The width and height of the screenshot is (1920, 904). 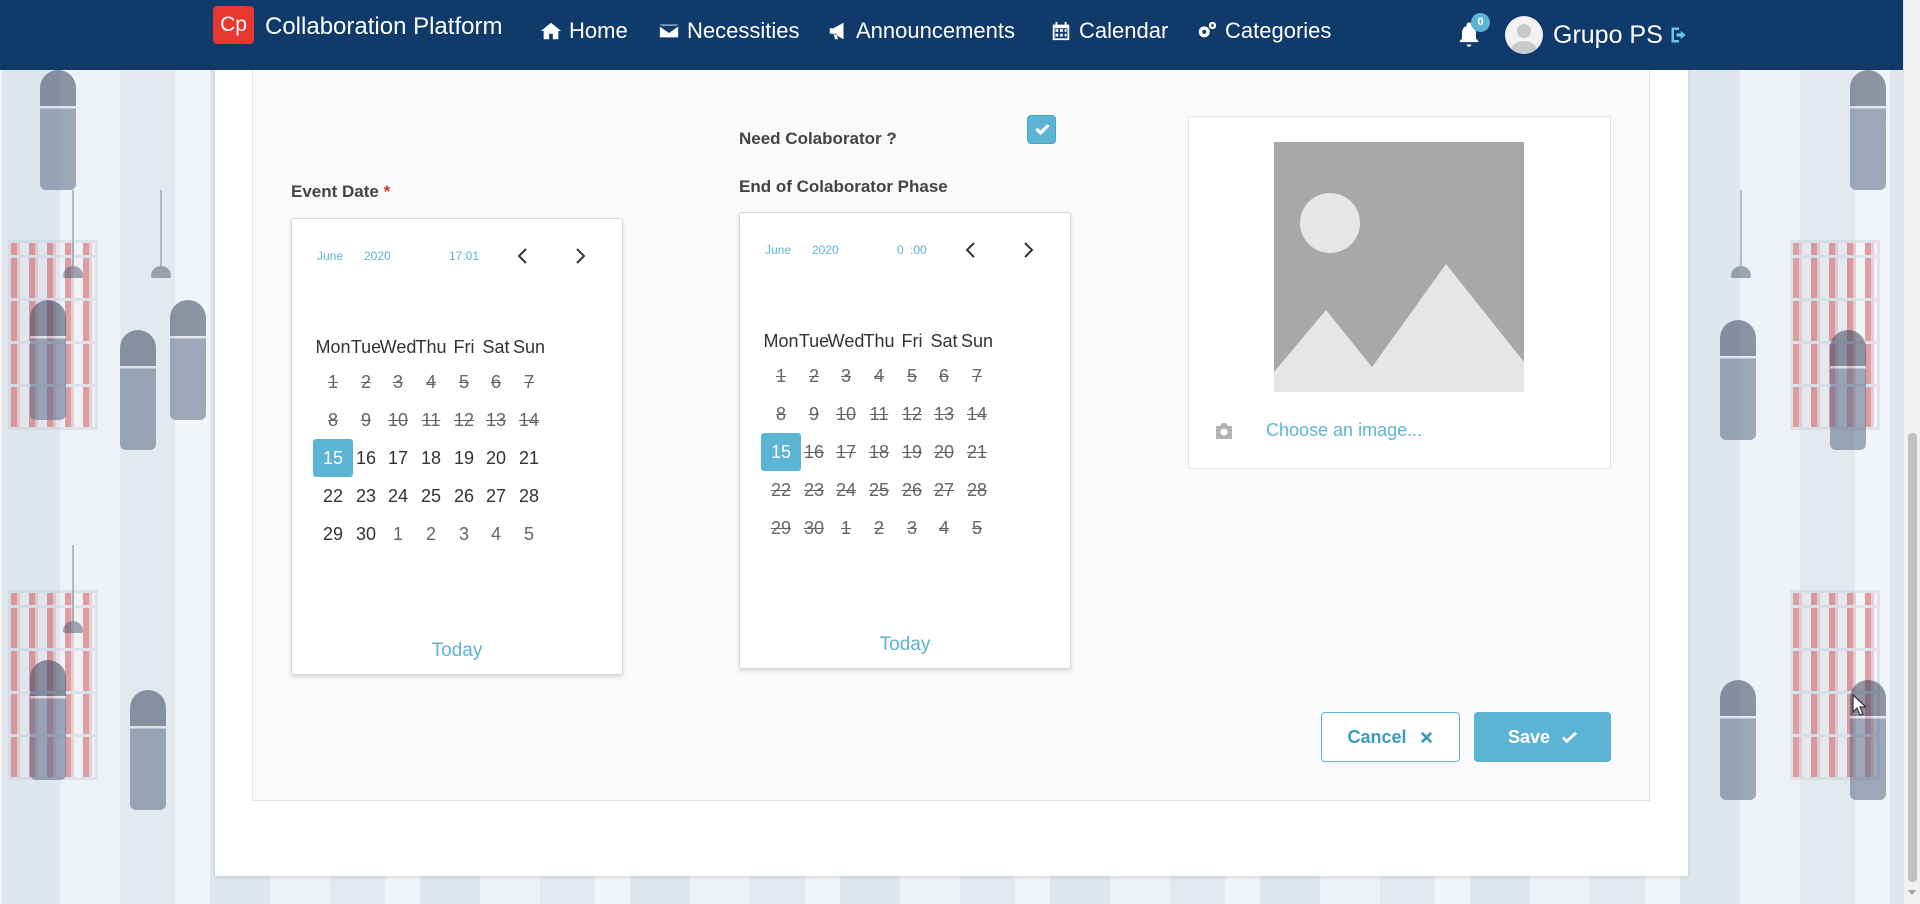 I want to click on brand-name: Collaboration Platform, so click(x=383, y=27).